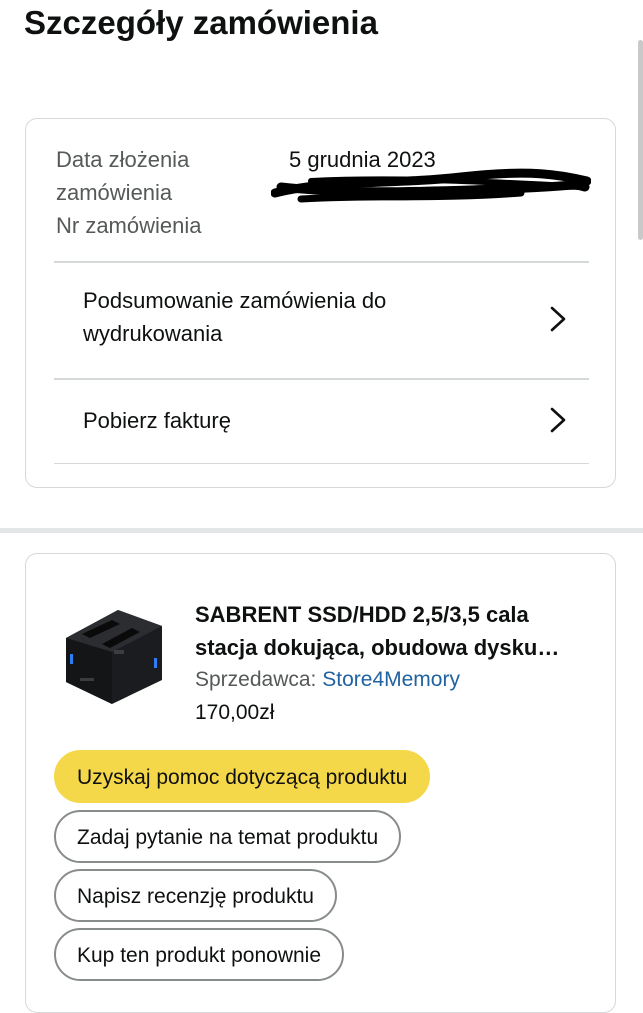 This screenshot has width=643, height=1013. I want to click on order-number-label: Nr zamówienia, so click(129, 225).